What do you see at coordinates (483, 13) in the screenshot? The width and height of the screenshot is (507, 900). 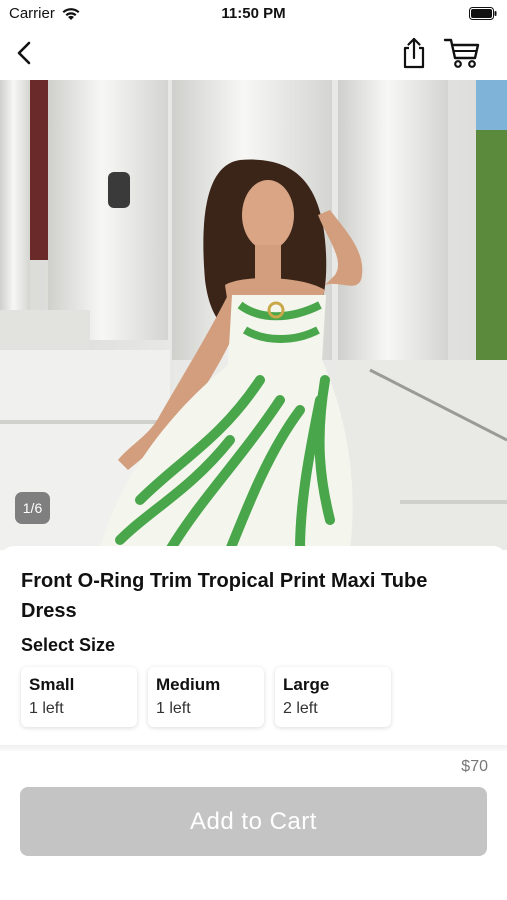 I see `battery-icon` at bounding box center [483, 13].